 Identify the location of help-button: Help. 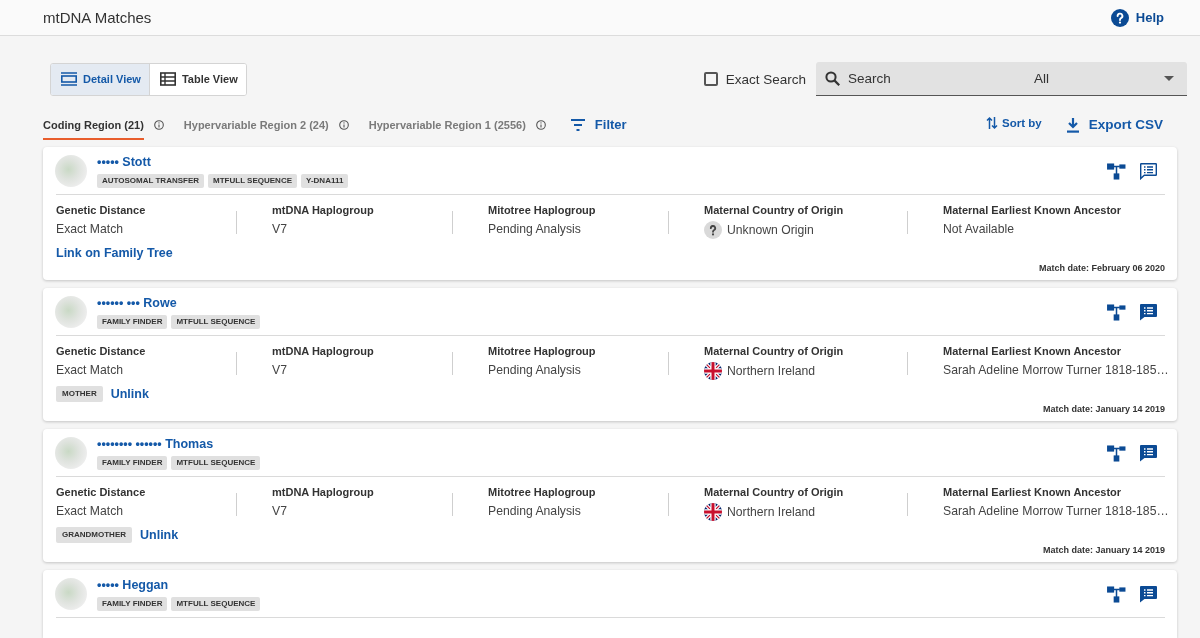
(1137, 17).